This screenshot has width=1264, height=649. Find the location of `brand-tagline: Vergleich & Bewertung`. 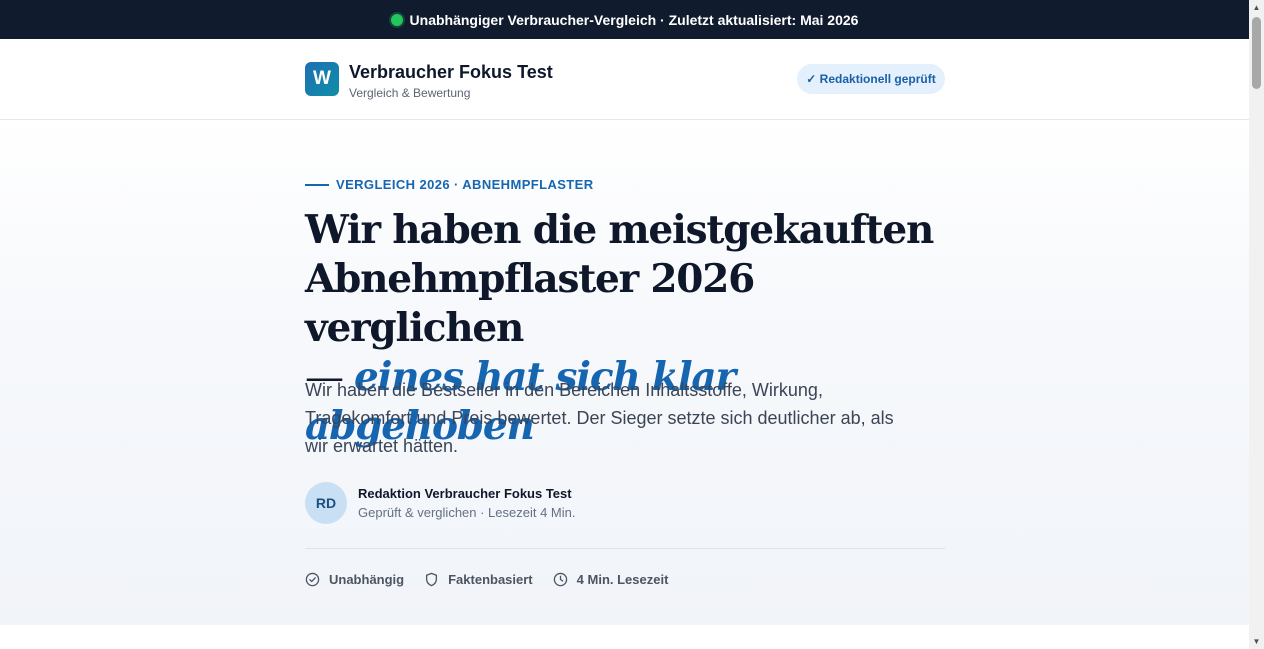

brand-tagline: Vergleich & Bewertung is located at coordinates (410, 93).